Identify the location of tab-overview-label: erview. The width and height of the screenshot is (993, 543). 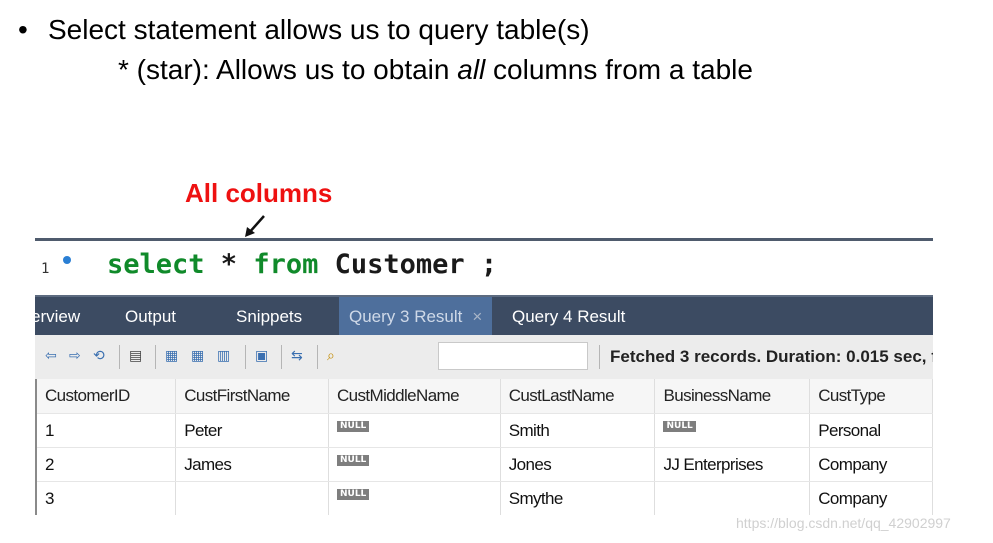
(58, 316).